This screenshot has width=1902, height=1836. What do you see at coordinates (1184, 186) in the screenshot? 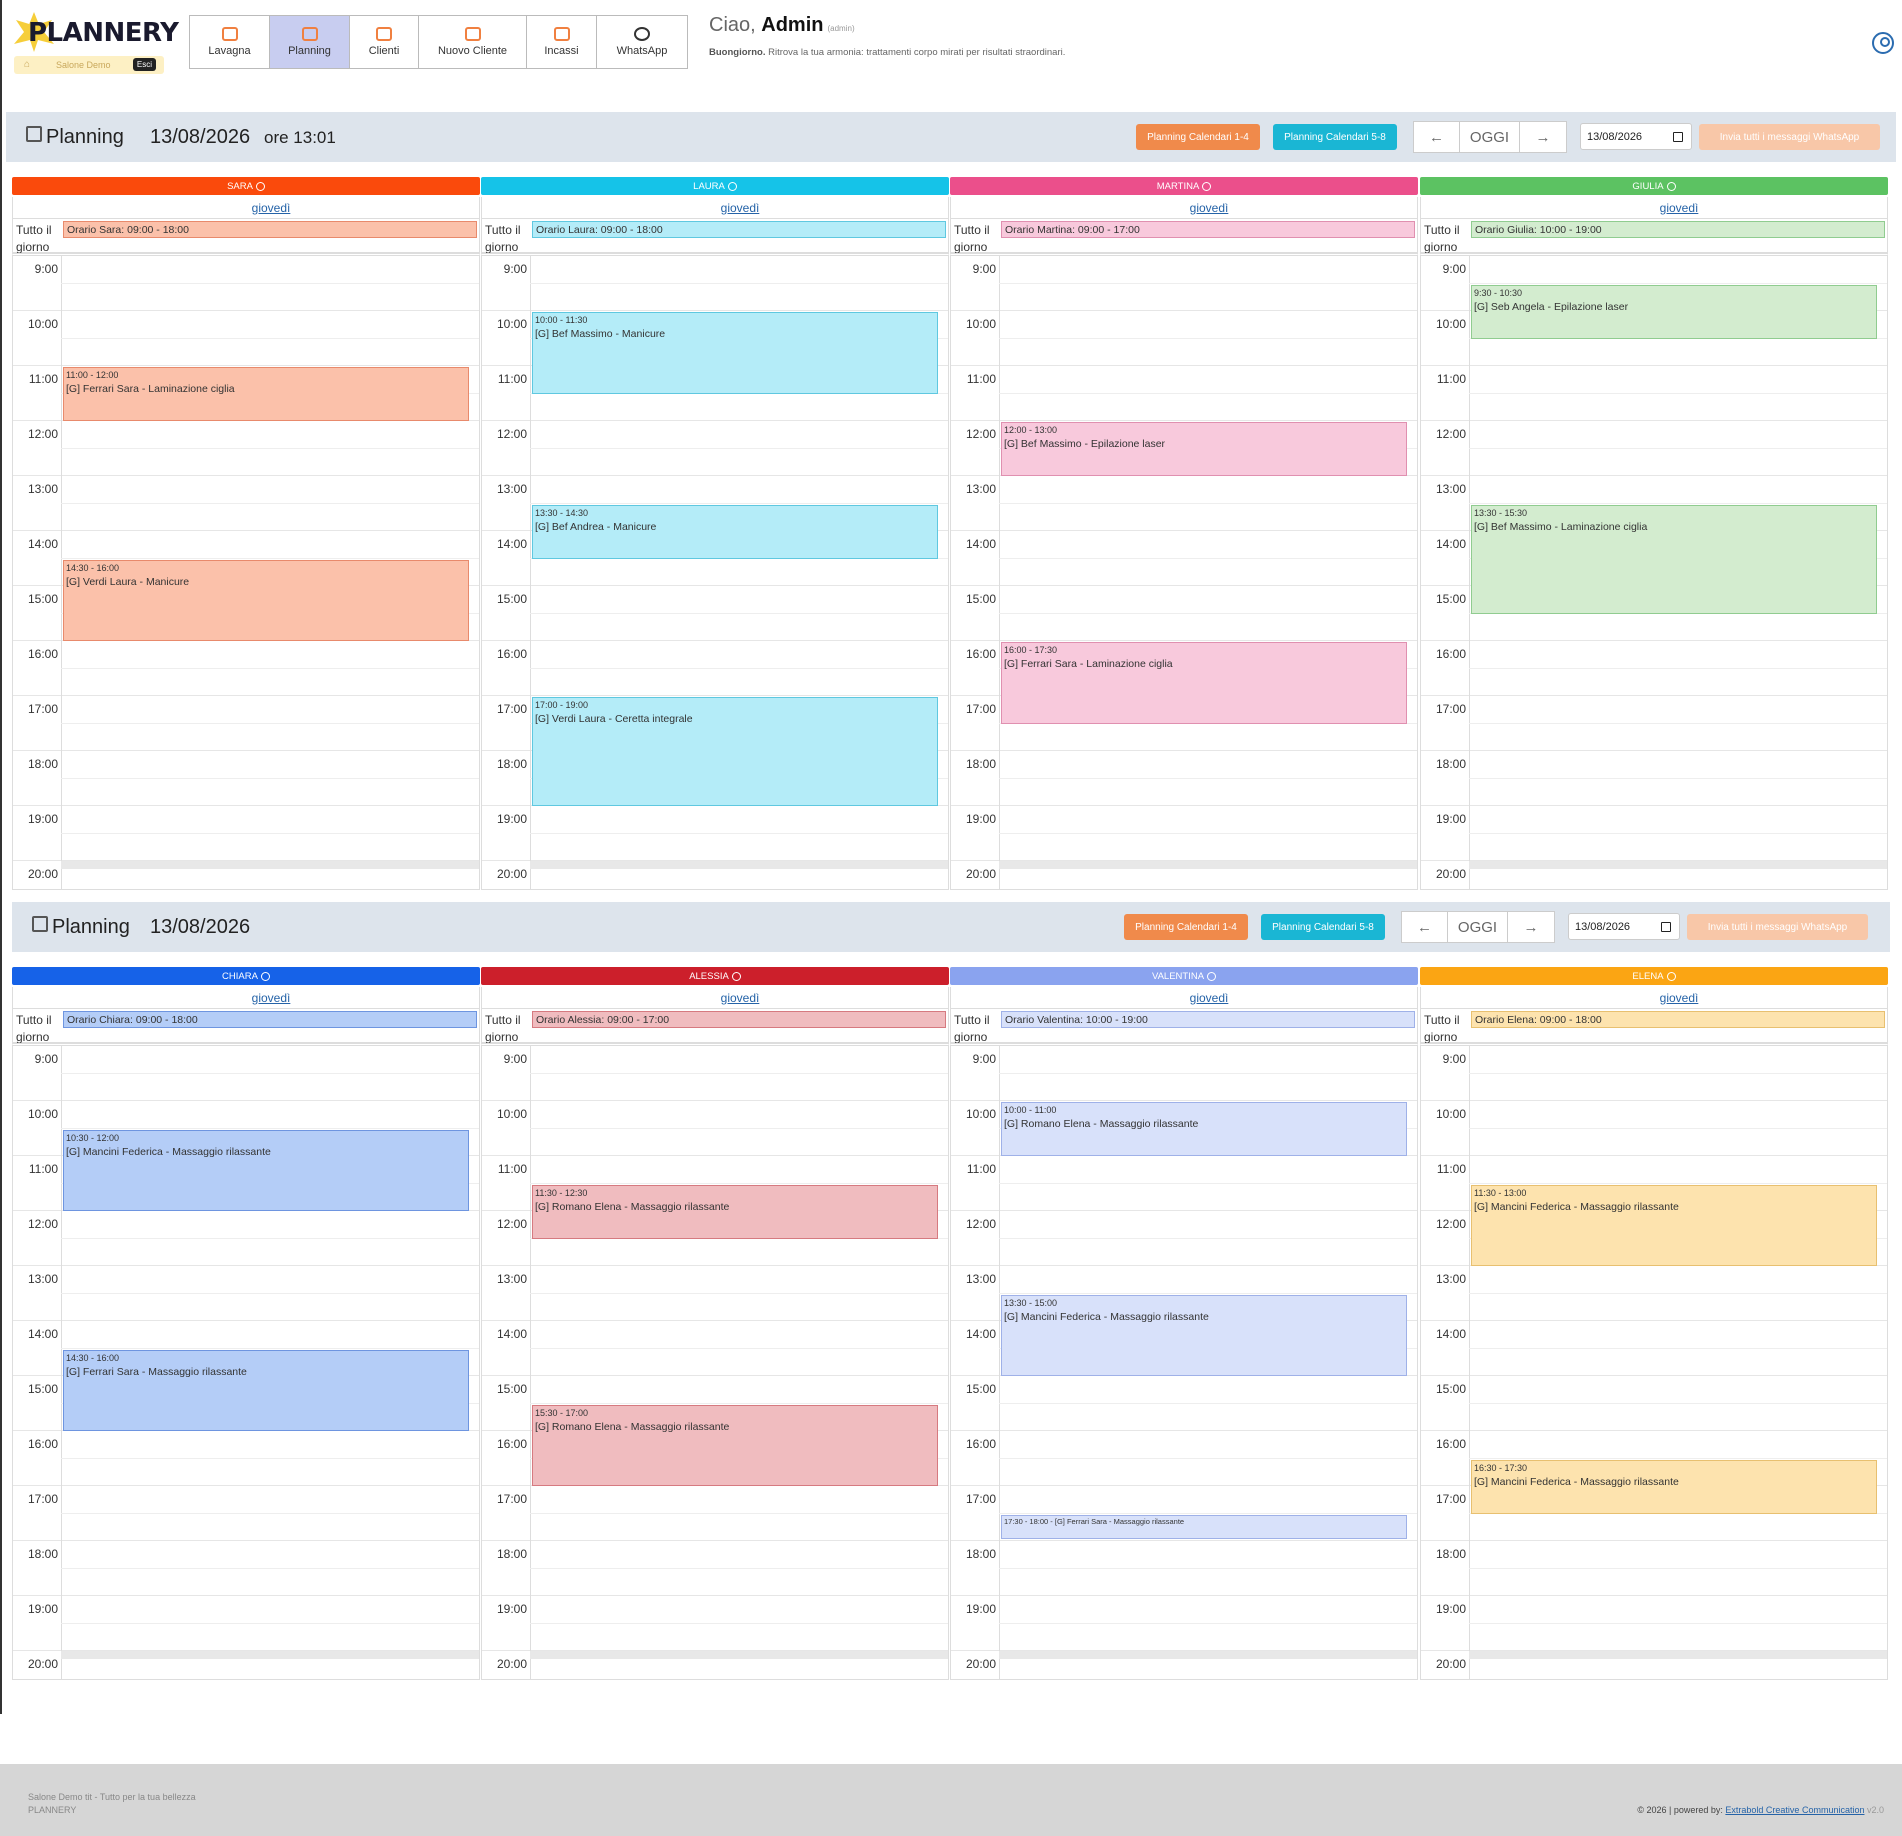
I see `staff-header: MARTINA` at bounding box center [1184, 186].